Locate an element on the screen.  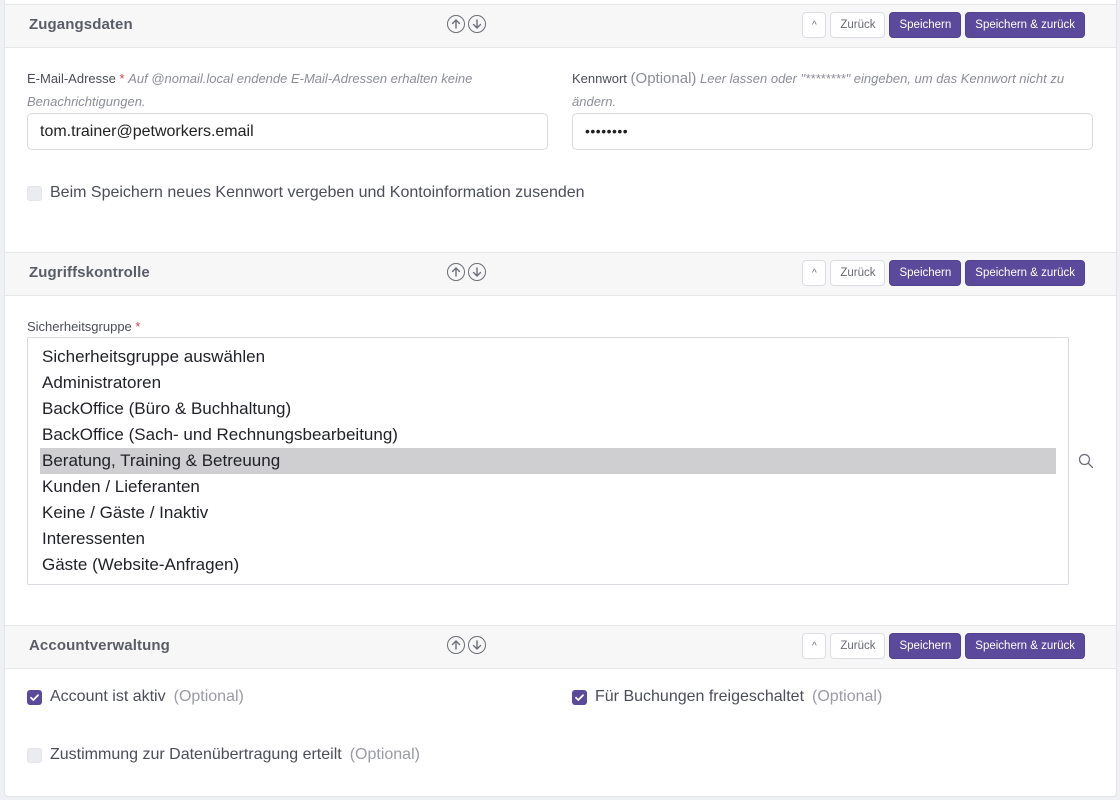
security-group-label: Sicherheitsgruppe * is located at coordinates (83, 326).